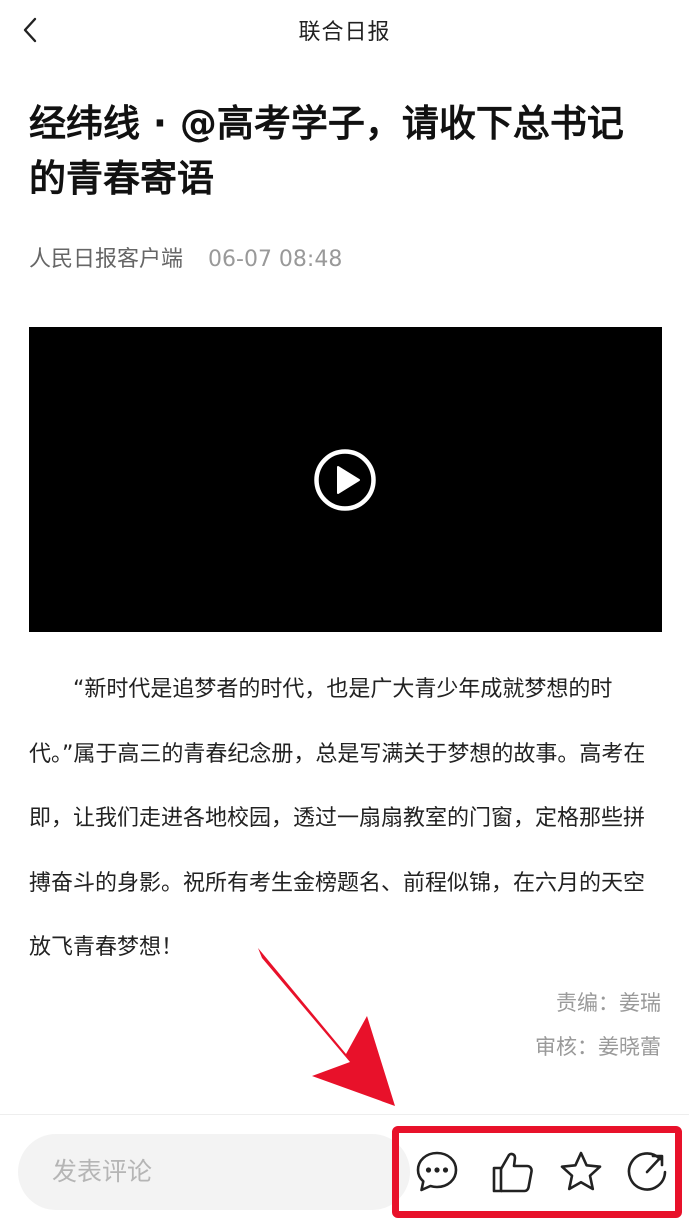  Describe the element at coordinates (537, 1172) in the screenshot. I see `highlight-box` at that location.